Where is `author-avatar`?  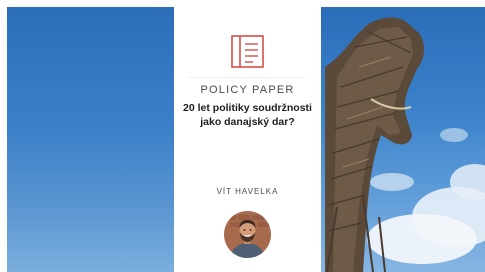 author-avatar is located at coordinates (247, 234).